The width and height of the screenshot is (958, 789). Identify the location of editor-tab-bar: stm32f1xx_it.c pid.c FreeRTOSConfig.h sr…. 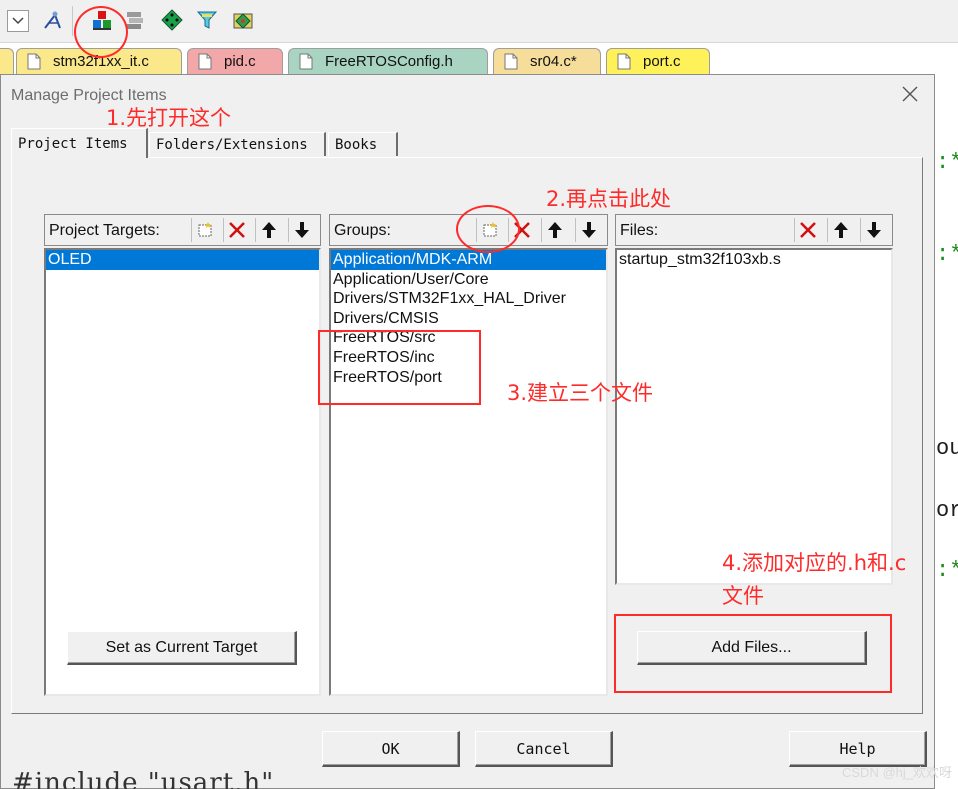
(479, 59).